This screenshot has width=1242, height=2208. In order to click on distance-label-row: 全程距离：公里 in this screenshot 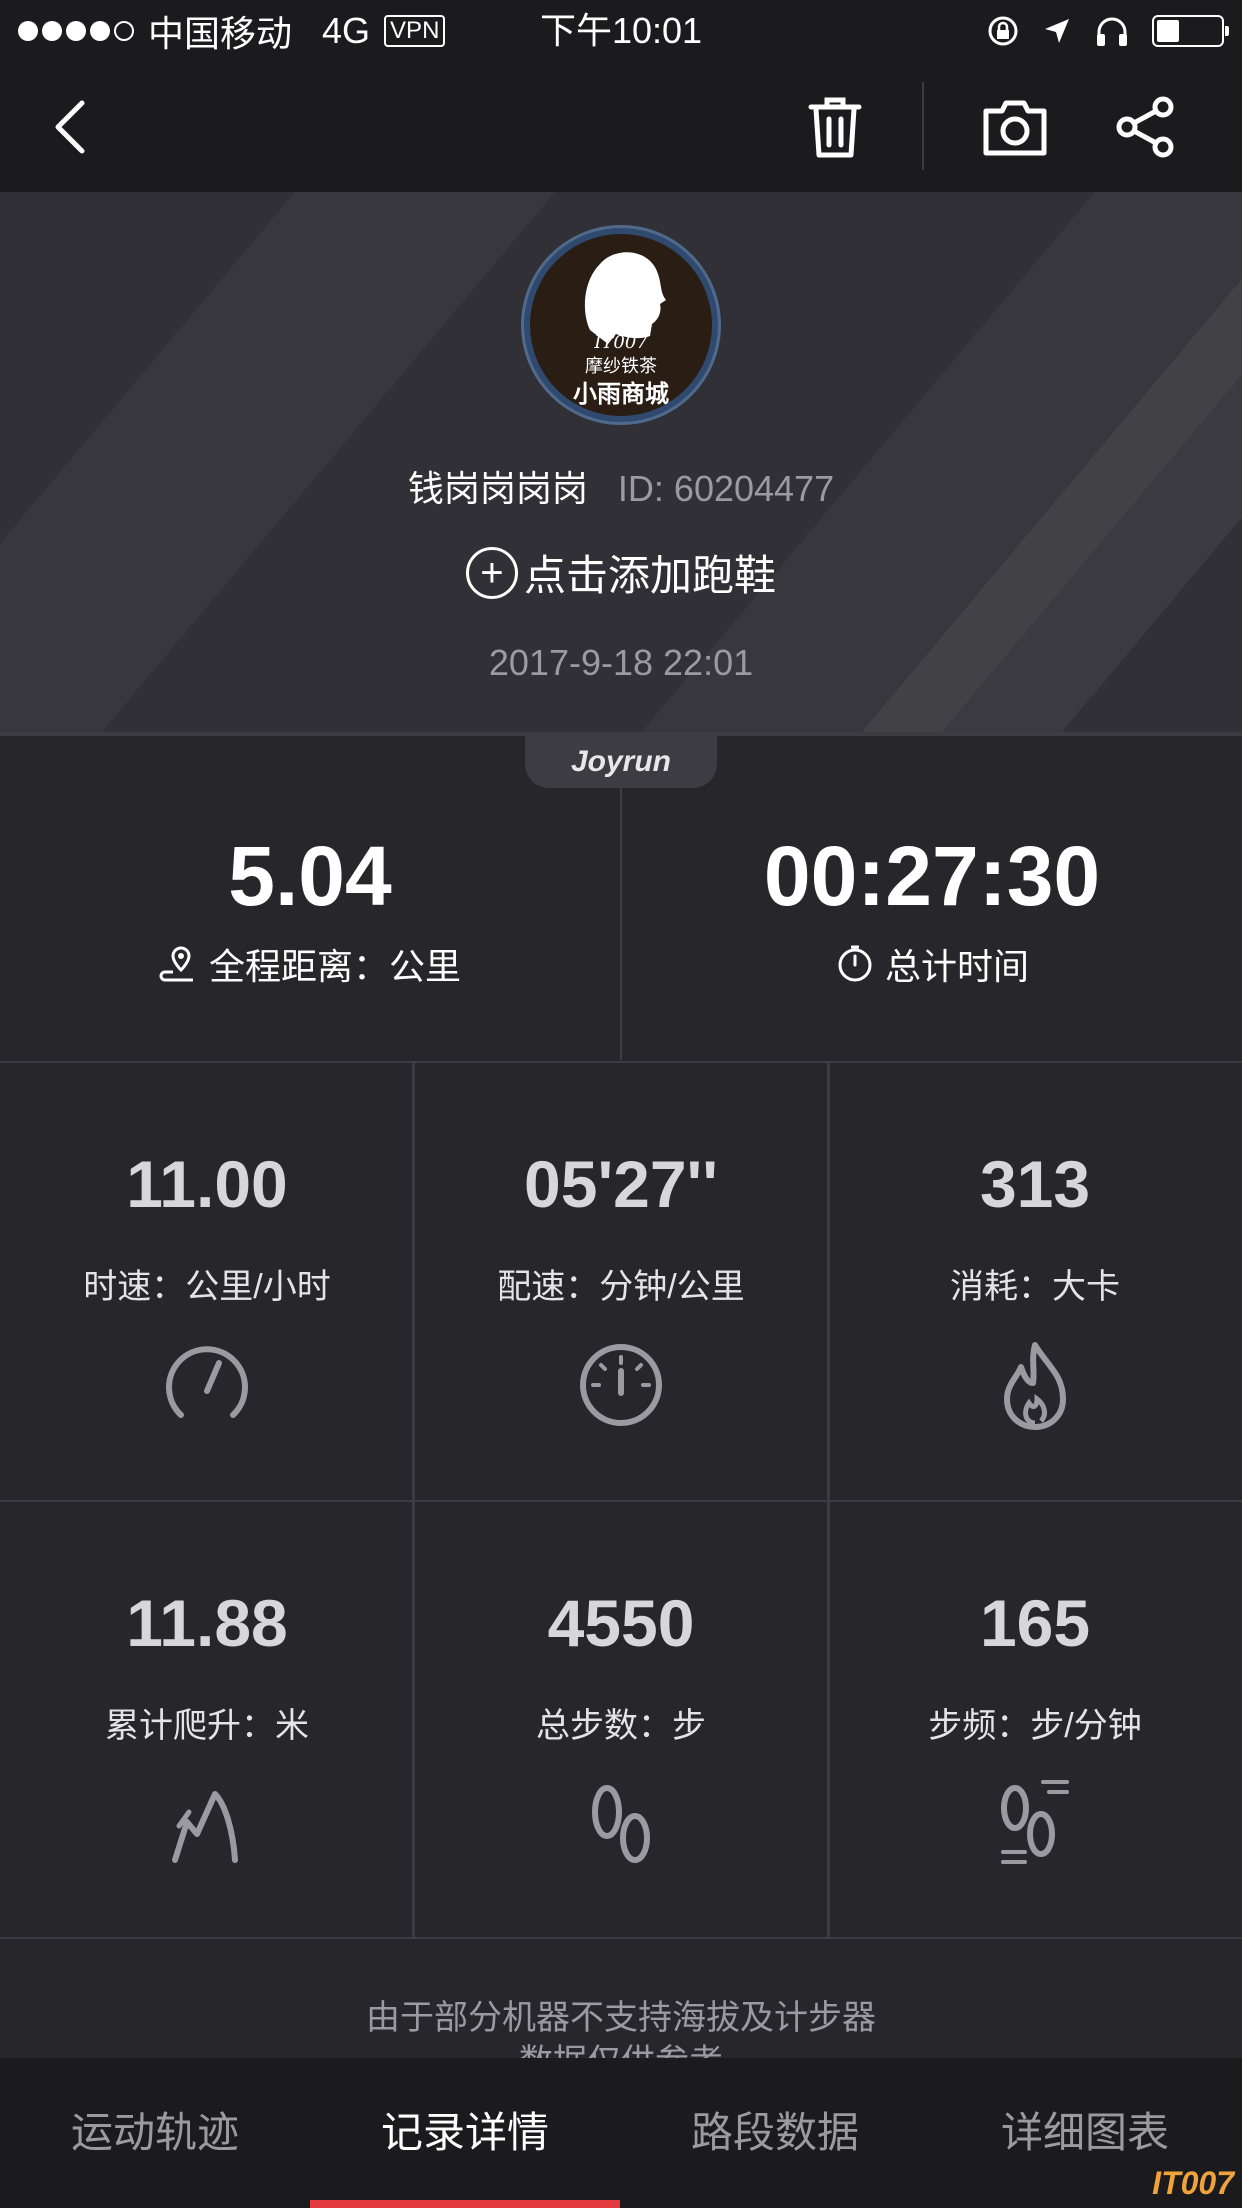, I will do `click(310, 964)`.